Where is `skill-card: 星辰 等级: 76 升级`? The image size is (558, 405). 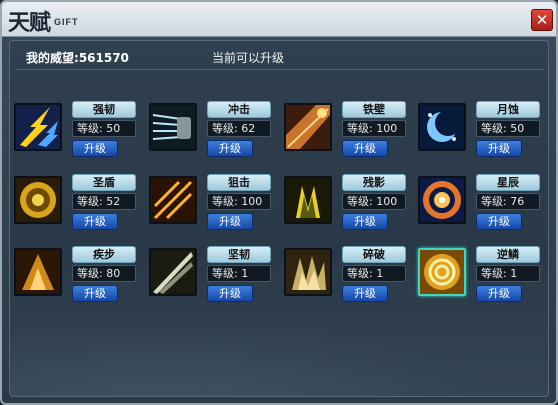 skill-card: 星辰 等级: 76 升级 is located at coordinates (482, 204).